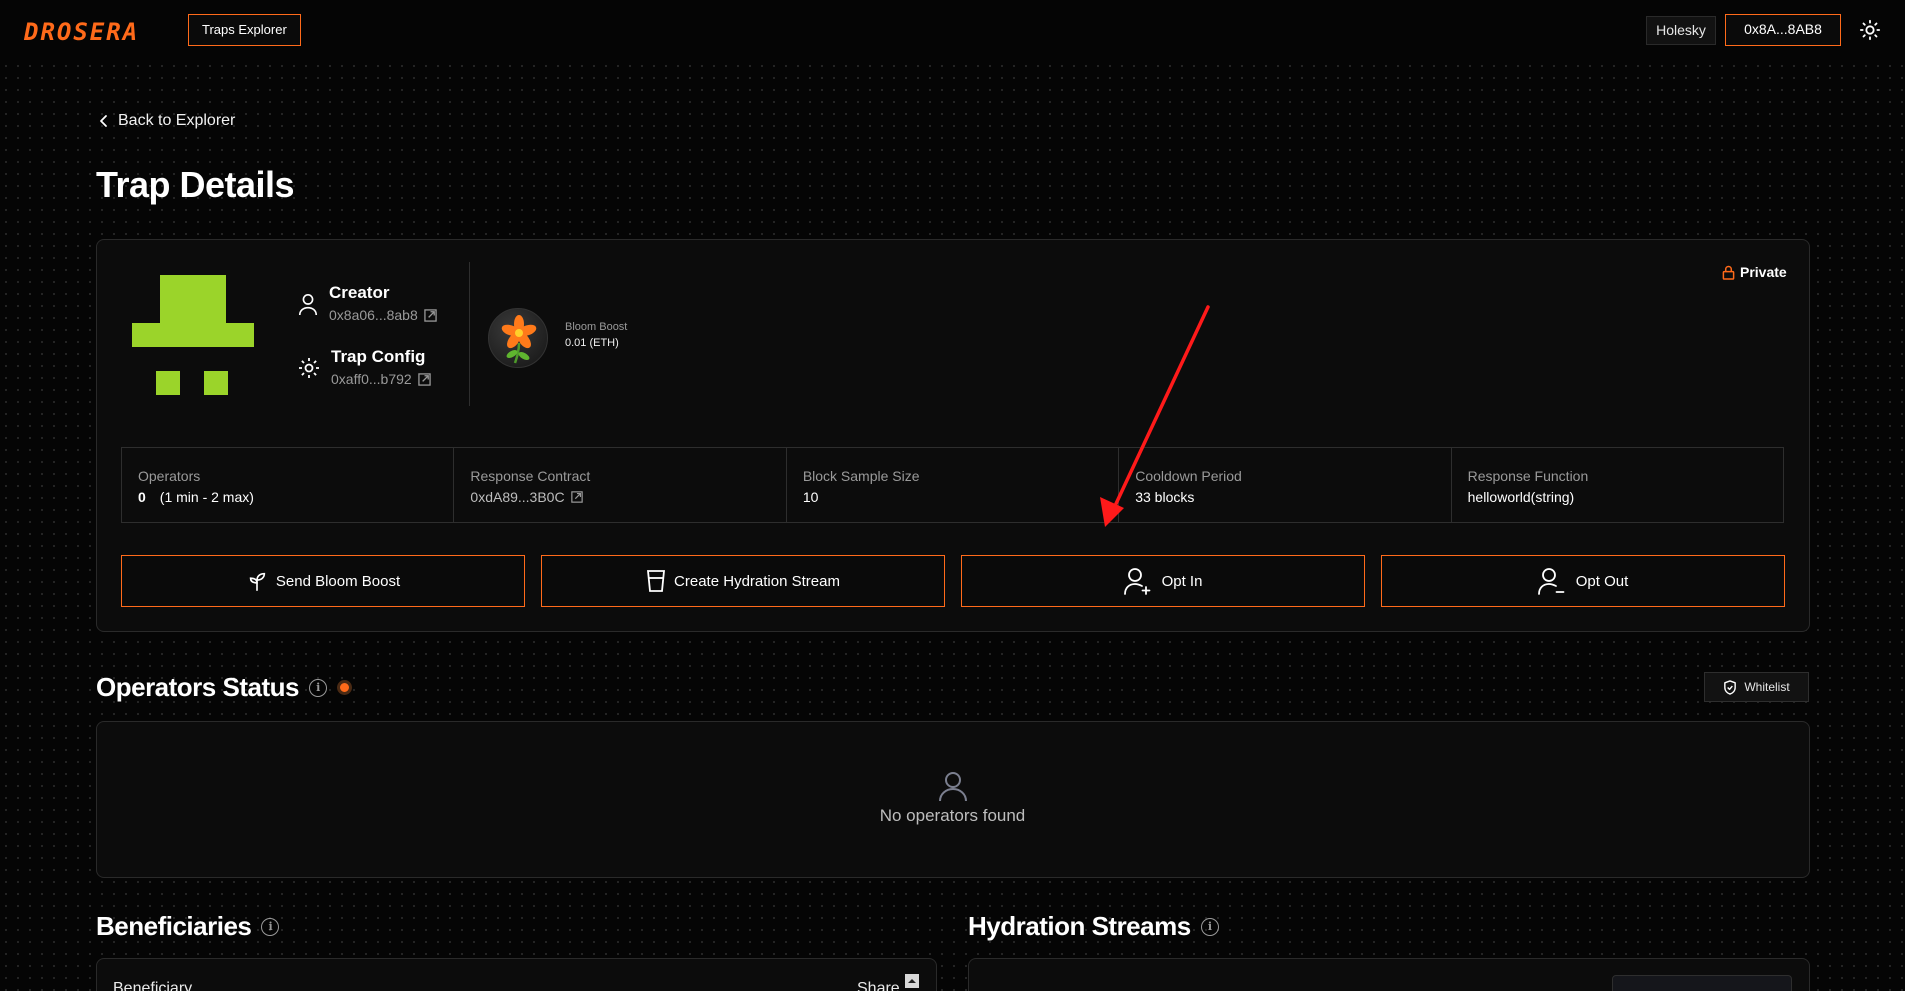 The image size is (1905, 991). I want to click on create-hydration-stream-button: Create Hydration Stream, so click(743, 581).